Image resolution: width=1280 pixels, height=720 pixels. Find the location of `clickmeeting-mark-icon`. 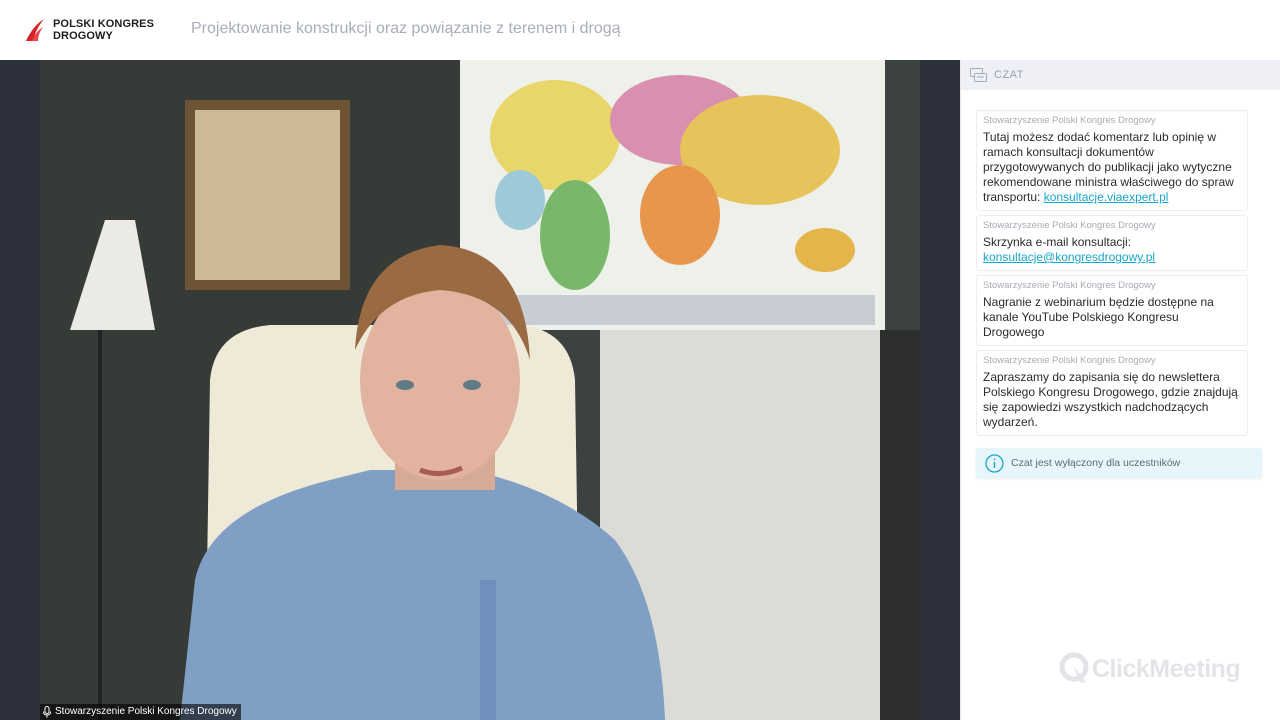

clickmeeting-mark-icon is located at coordinates (1074, 667).